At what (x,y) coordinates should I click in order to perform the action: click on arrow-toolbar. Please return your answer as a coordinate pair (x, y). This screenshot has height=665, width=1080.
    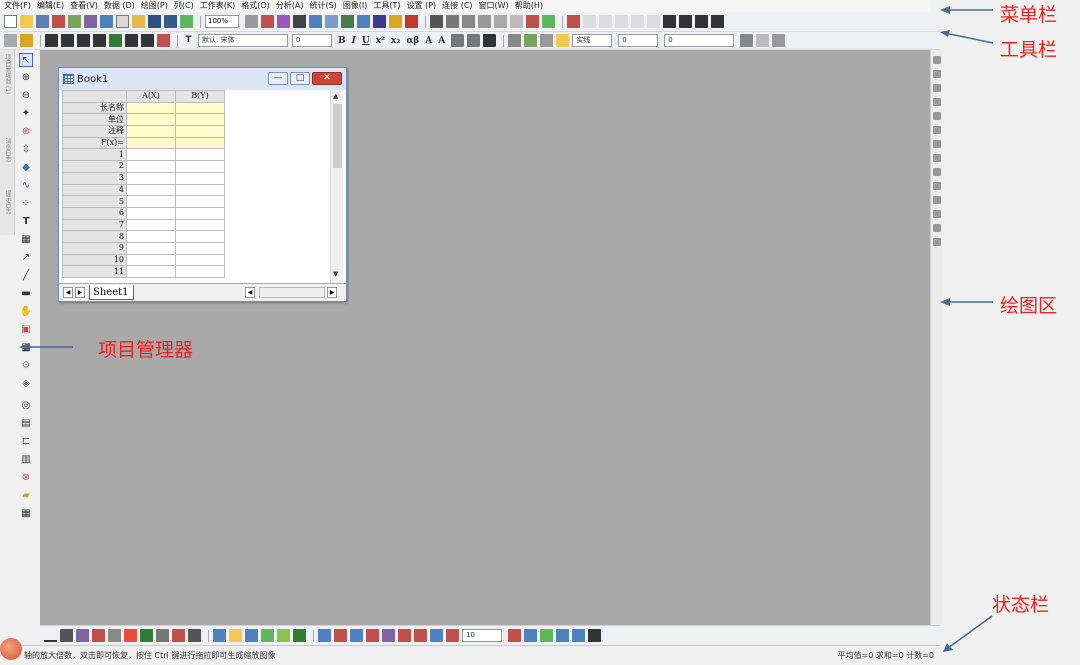
    Looking at the image, I should click on (969, 38).